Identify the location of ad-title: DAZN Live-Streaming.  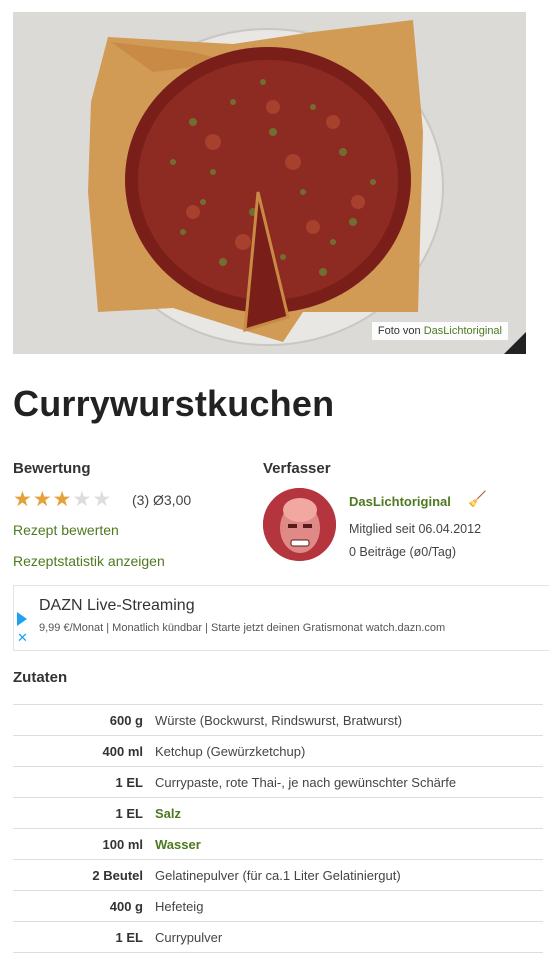
(117, 606).